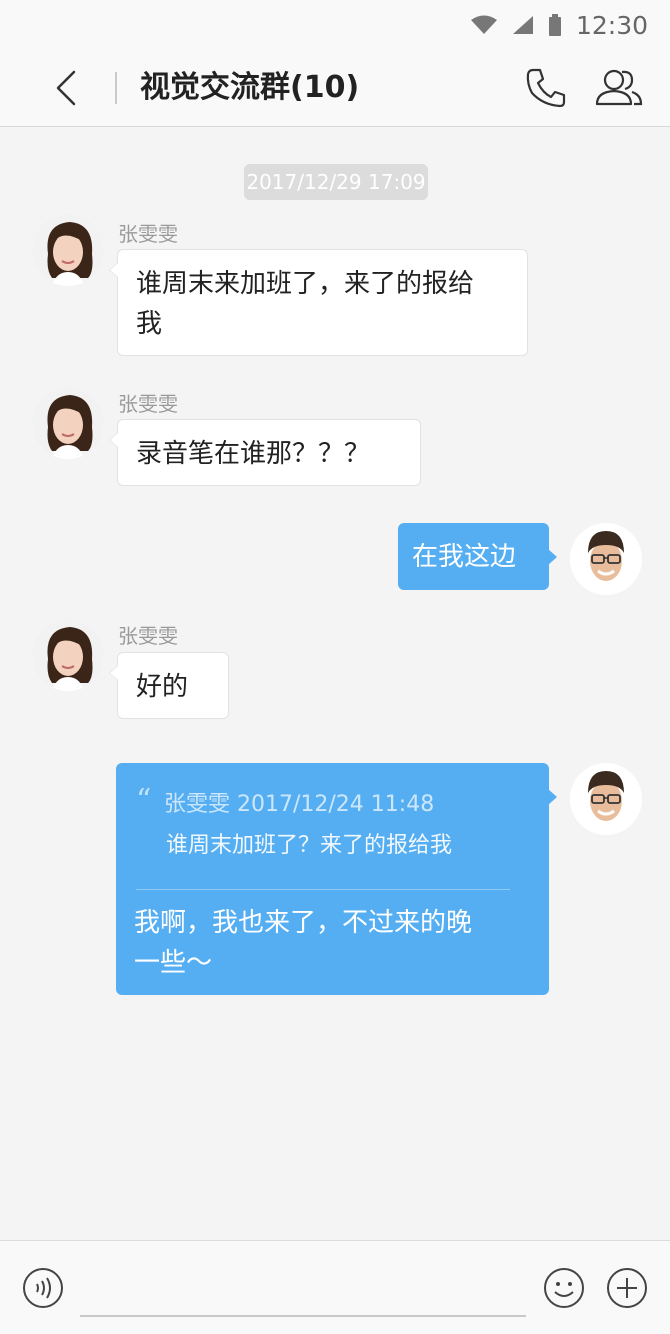 The height and width of the screenshot is (1334, 670). What do you see at coordinates (324, 943) in the screenshot?
I see `reply-text: 我啊，我也来了，不过来的晚 一些～` at bounding box center [324, 943].